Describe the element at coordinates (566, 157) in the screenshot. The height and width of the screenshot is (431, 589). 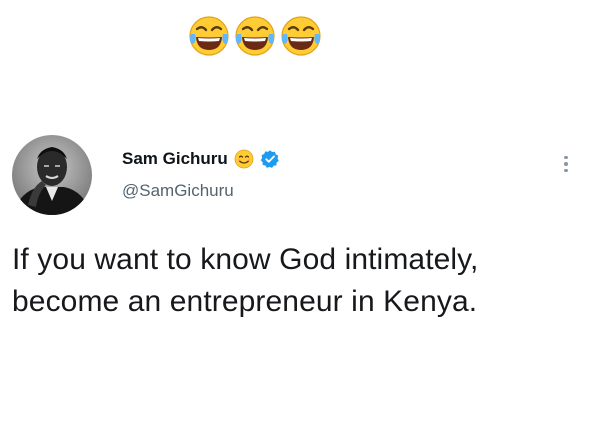
I see `more-dots-icon` at that location.